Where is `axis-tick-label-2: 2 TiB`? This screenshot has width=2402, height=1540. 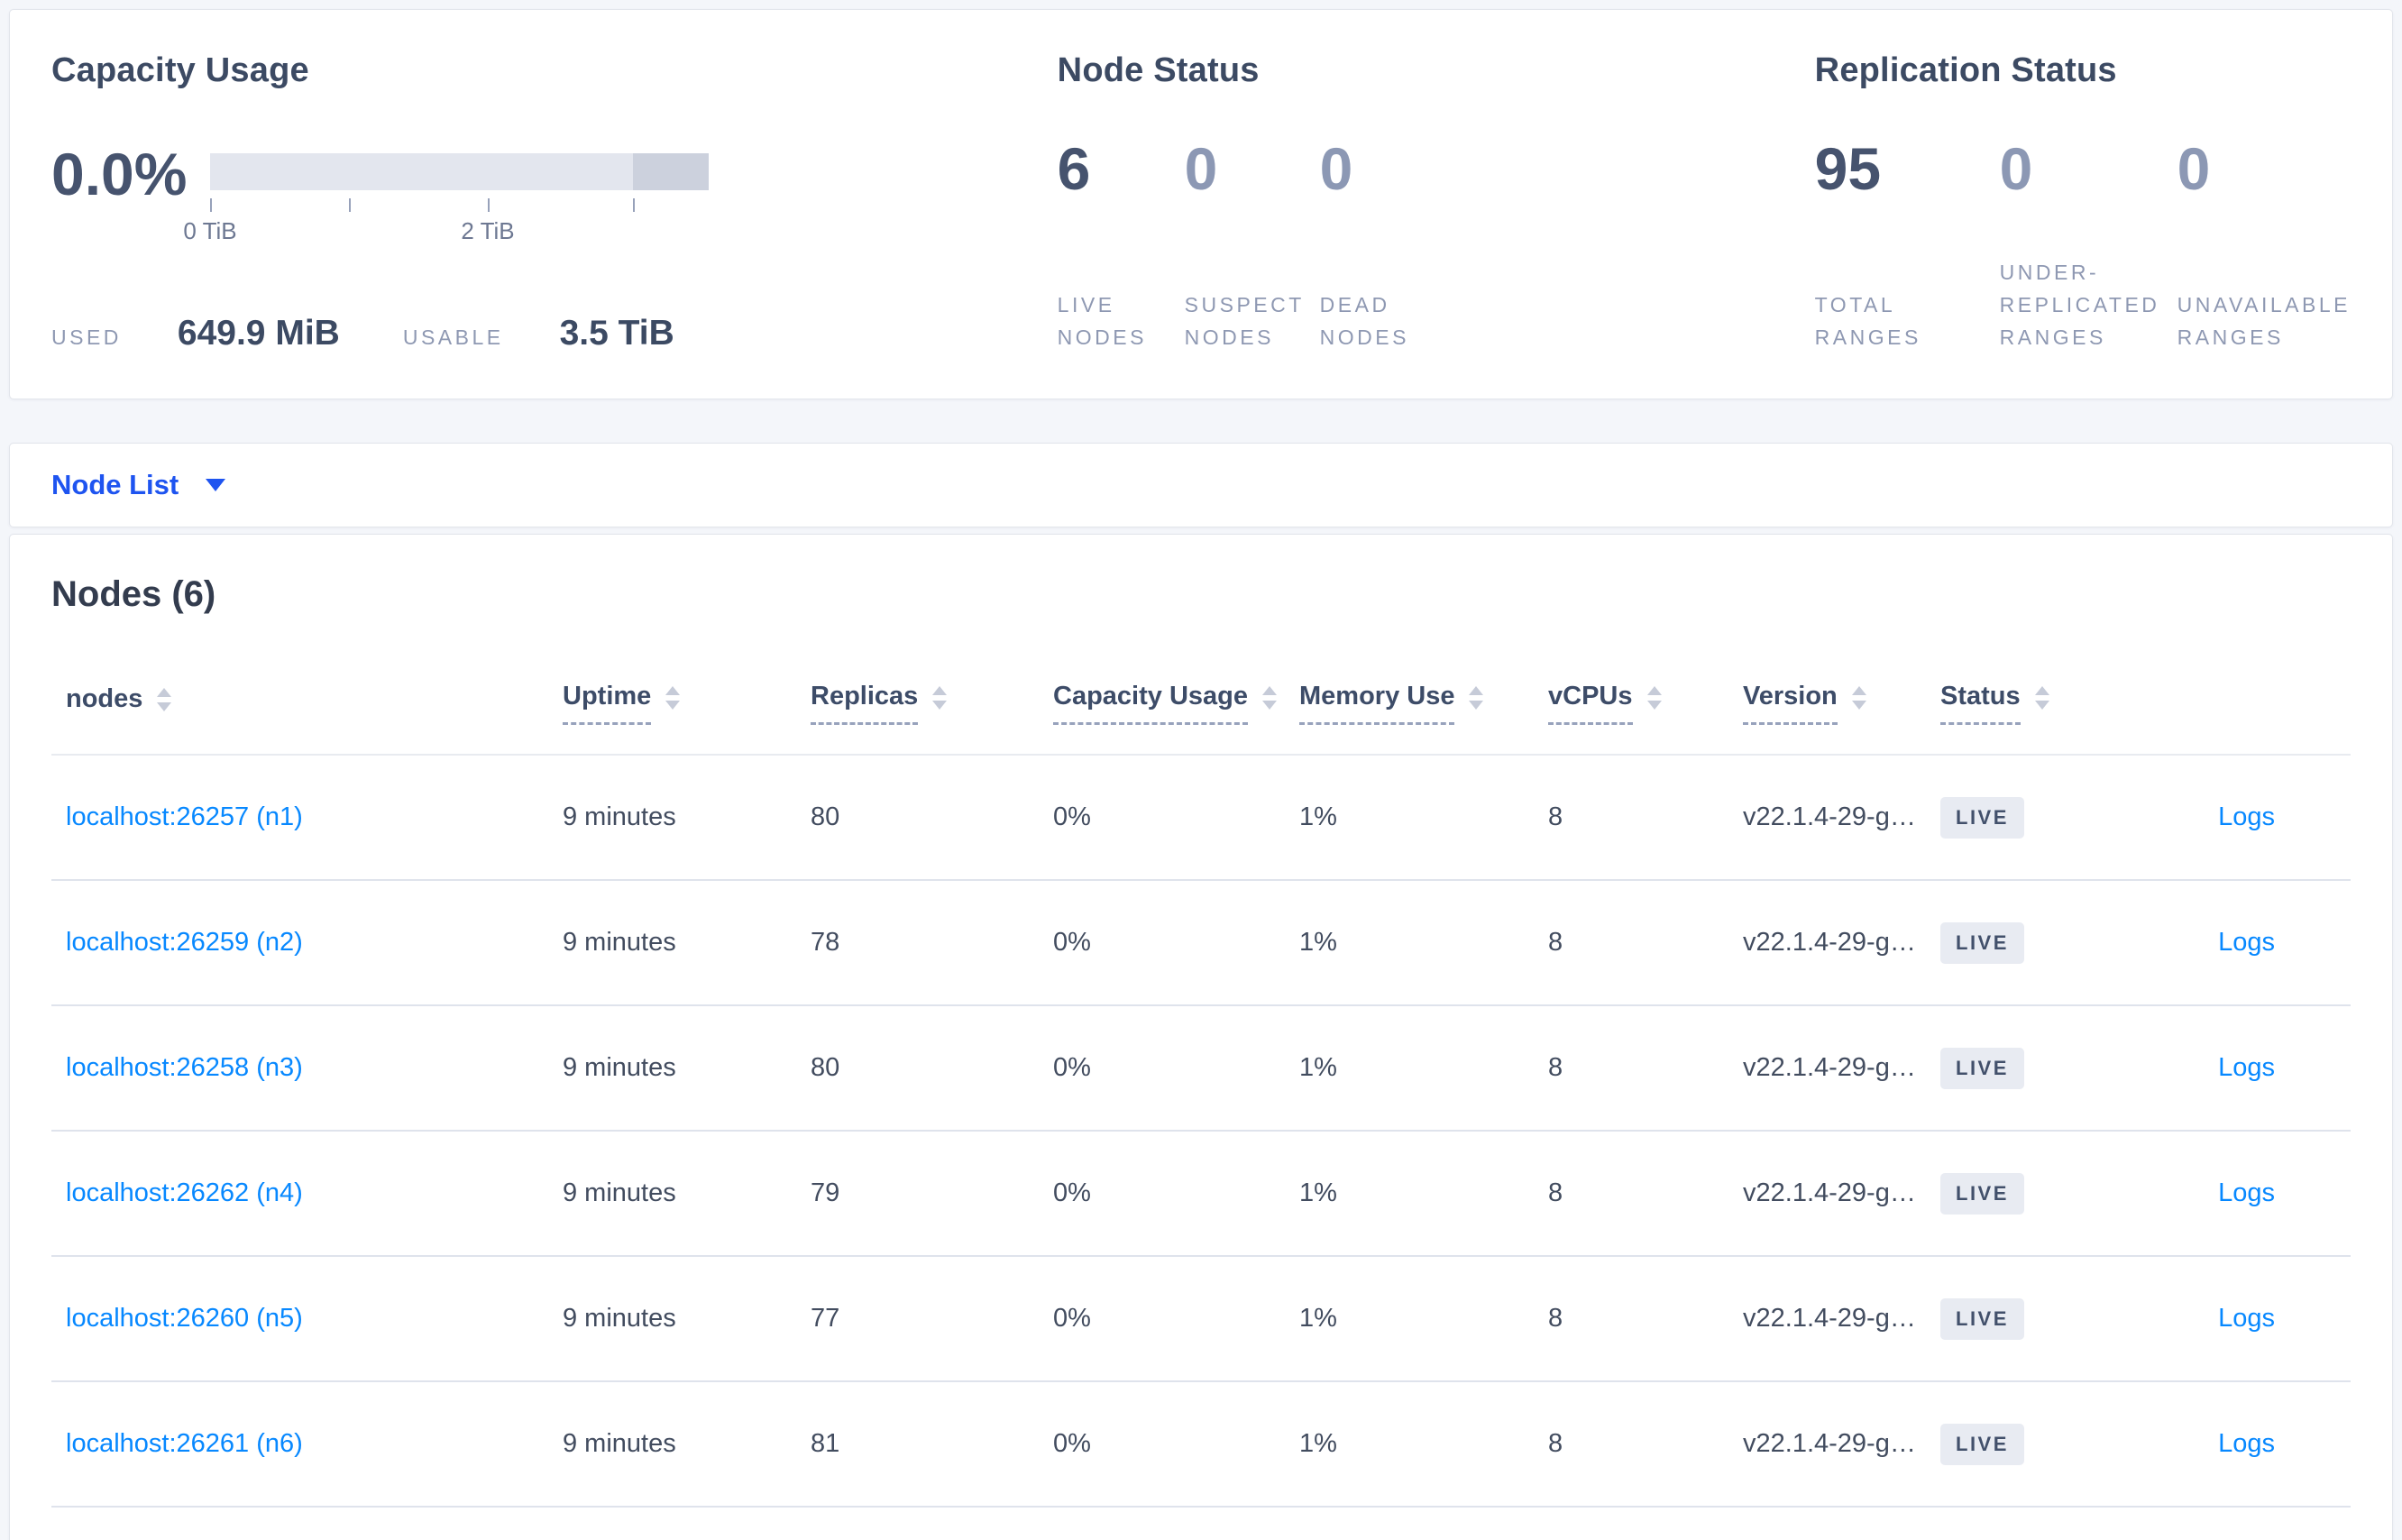 axis-tick-label-2: 2 TiB is located at coordinates (488, 230).